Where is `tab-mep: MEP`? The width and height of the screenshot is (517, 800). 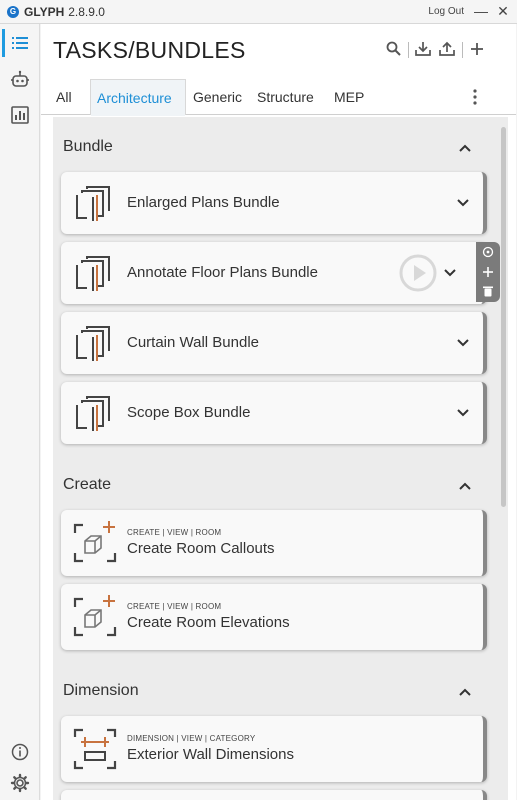 tab-mep: MEP is located at coordinates (349, 97).